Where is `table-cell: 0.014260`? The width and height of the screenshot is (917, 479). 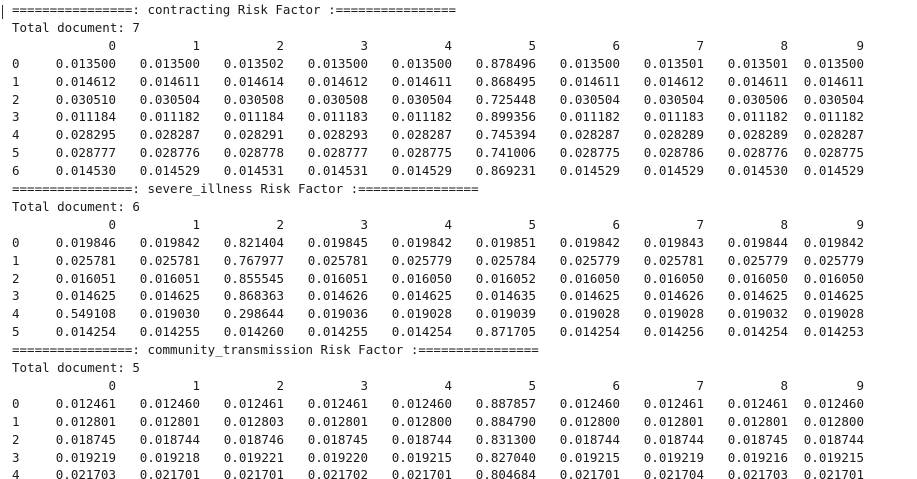 table-cell: 0.014260 is located at coordinates (253, 332).